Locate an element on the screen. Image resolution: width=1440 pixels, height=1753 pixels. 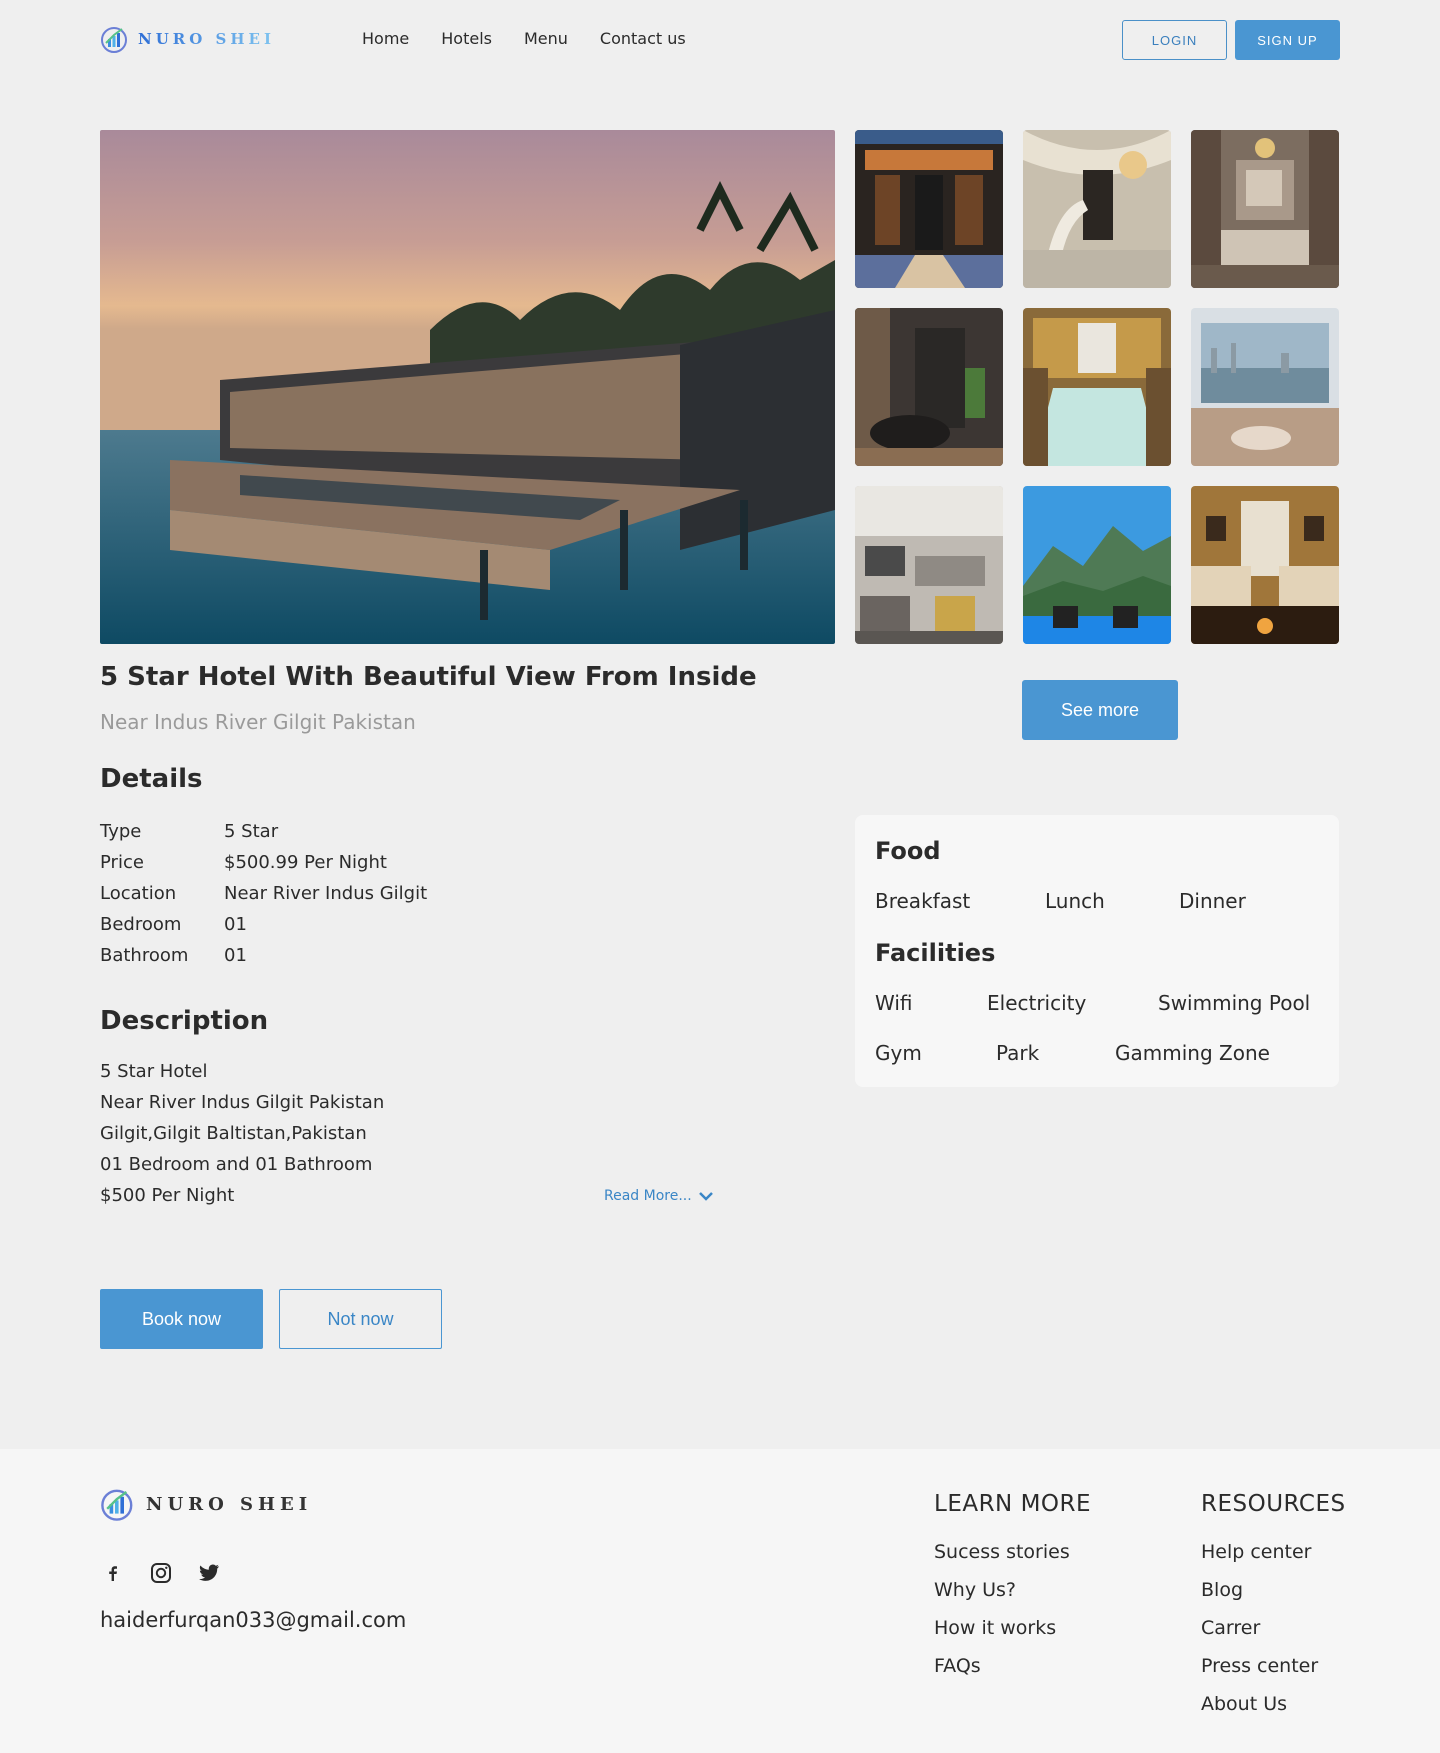
footer-brand-name: NURO SHEI is located at coordinates (229, 1504).